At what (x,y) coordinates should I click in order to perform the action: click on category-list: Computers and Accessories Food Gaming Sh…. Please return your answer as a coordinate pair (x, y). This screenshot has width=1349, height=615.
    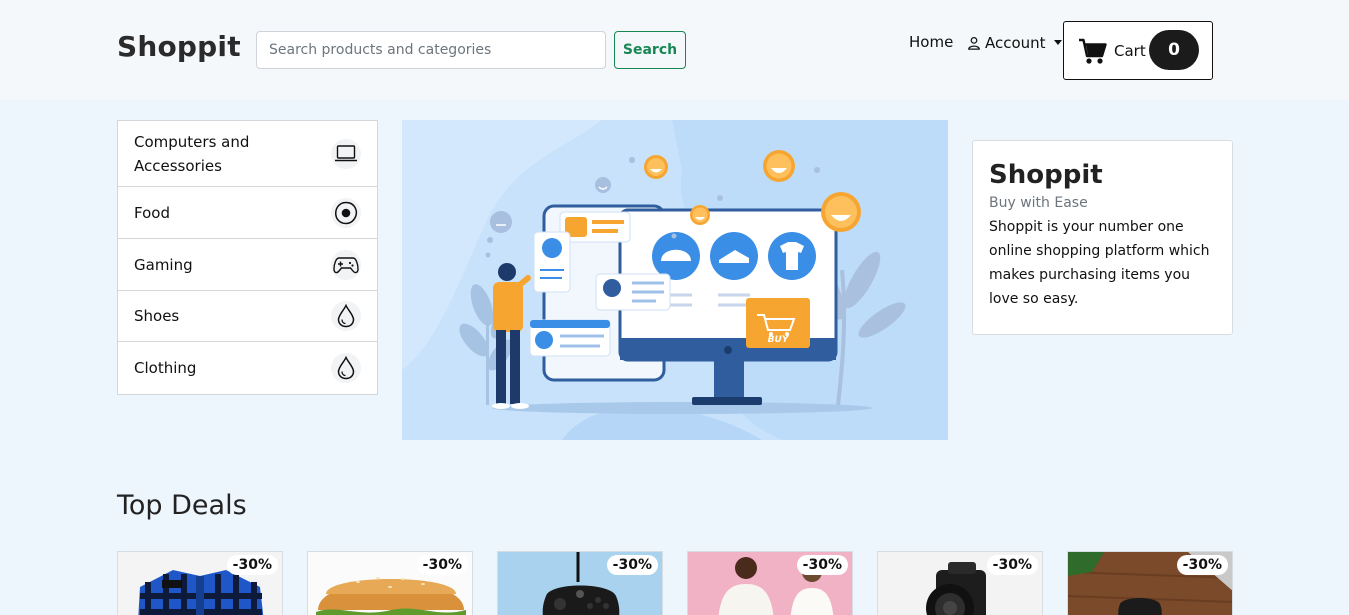
    Looking at the image, I should click on (247, 257).